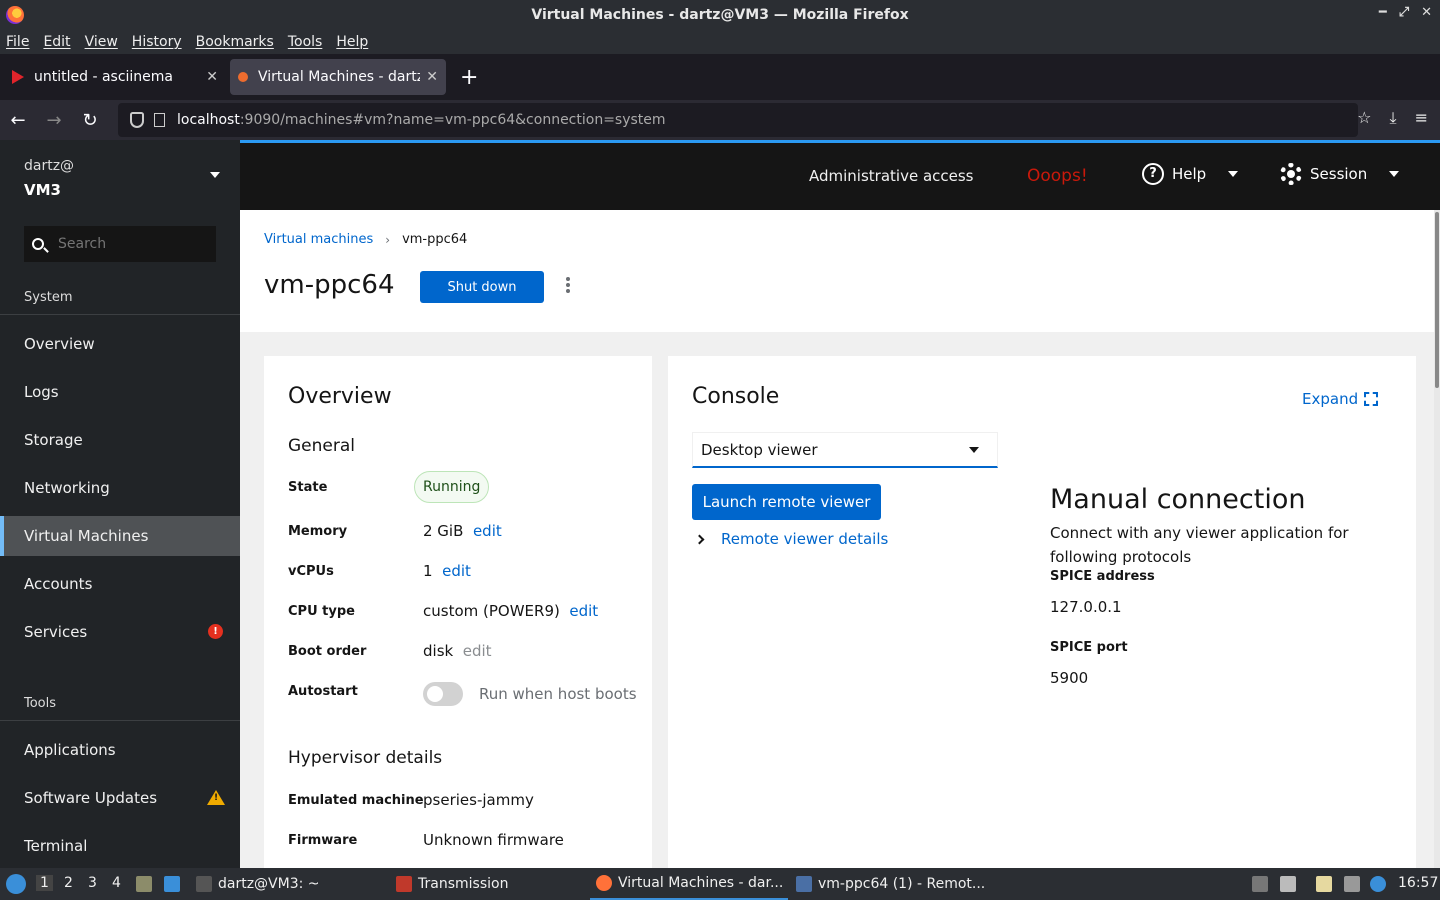 This screenshot has height=900, width=1440. Describe the element at coordinates (604, 883) in the screenshot. I see `firefox-icon` at that location.